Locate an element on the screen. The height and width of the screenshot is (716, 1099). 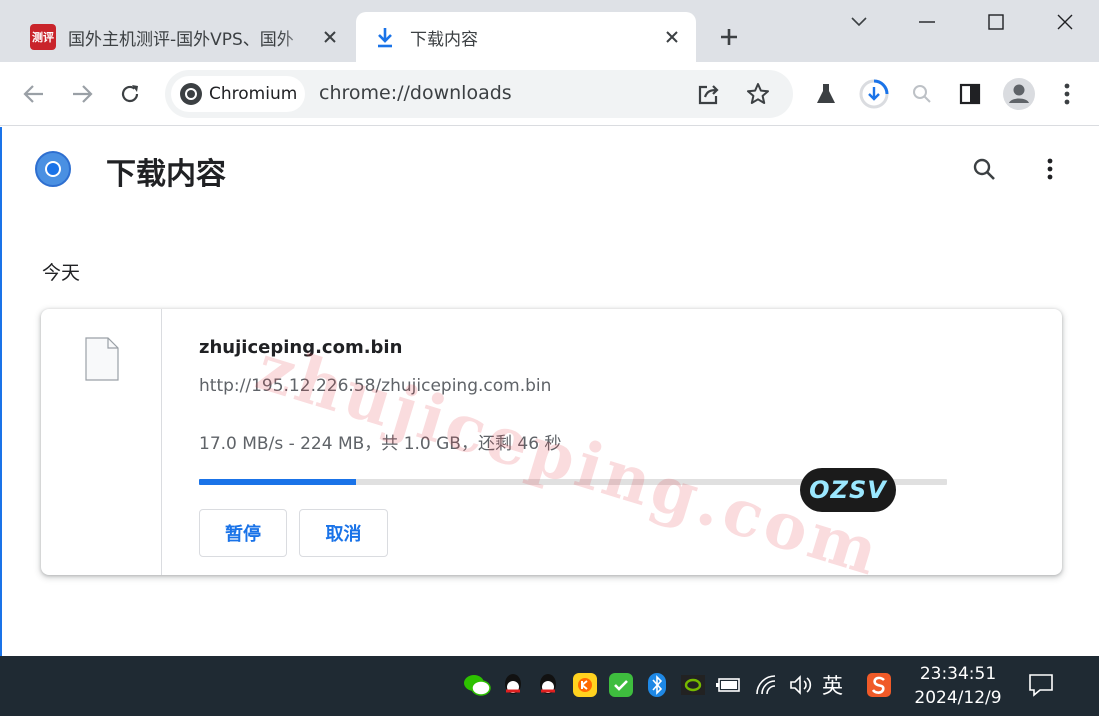
zoom-search-icon is located at coordinates (922, 94).